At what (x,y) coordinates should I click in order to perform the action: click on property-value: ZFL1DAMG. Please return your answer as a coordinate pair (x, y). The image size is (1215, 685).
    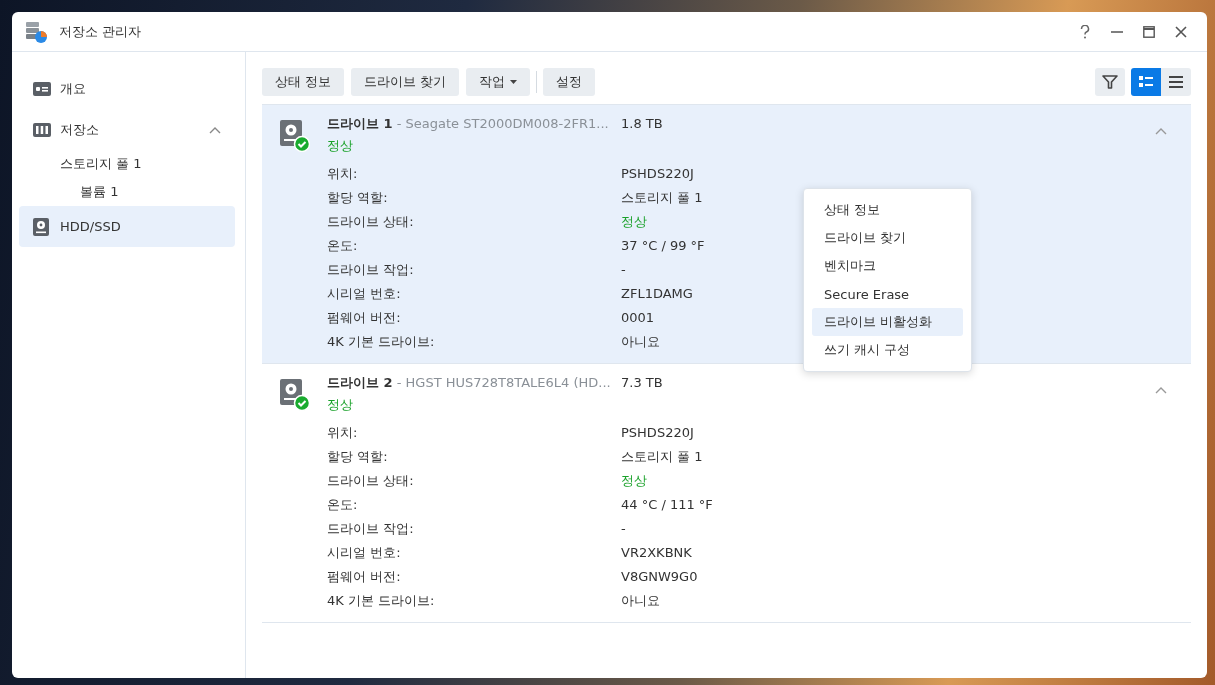
    Looking at the image, I should click on (657, 294).